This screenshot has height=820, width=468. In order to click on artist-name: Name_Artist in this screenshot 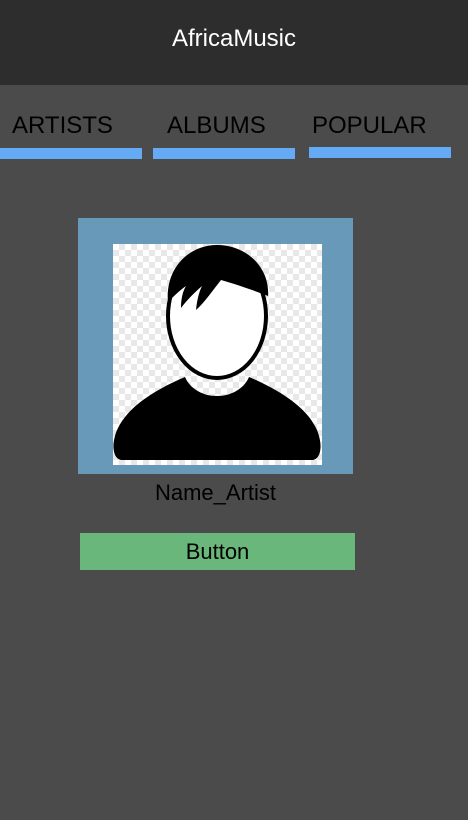, I will do `click(215, 492)`.